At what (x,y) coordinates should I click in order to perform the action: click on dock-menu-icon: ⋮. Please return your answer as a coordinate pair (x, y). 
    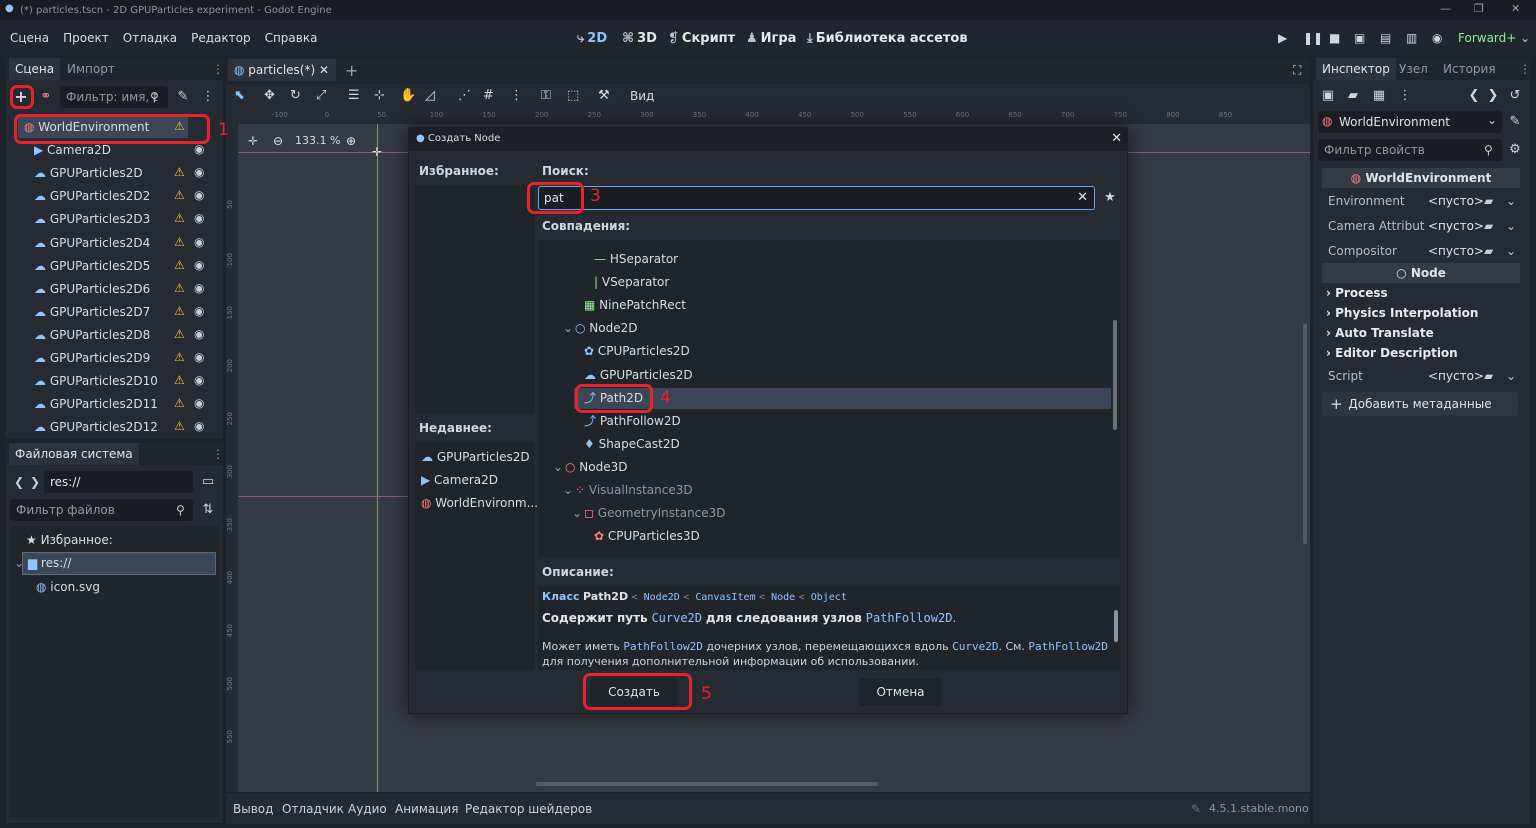
    Looking at the image, I should click on (1525, 69).